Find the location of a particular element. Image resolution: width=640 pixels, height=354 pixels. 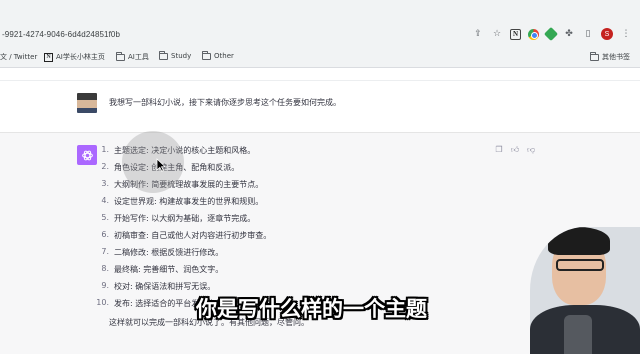

share-icon: ⇪ is located at coordinates (478, 34).